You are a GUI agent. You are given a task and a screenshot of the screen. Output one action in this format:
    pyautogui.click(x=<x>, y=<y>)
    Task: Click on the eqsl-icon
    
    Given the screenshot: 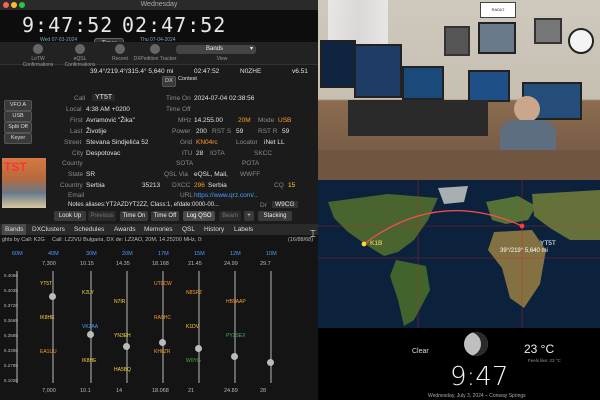 What is the action you would take?
    pyautogui.click(x=80, y=49)
    